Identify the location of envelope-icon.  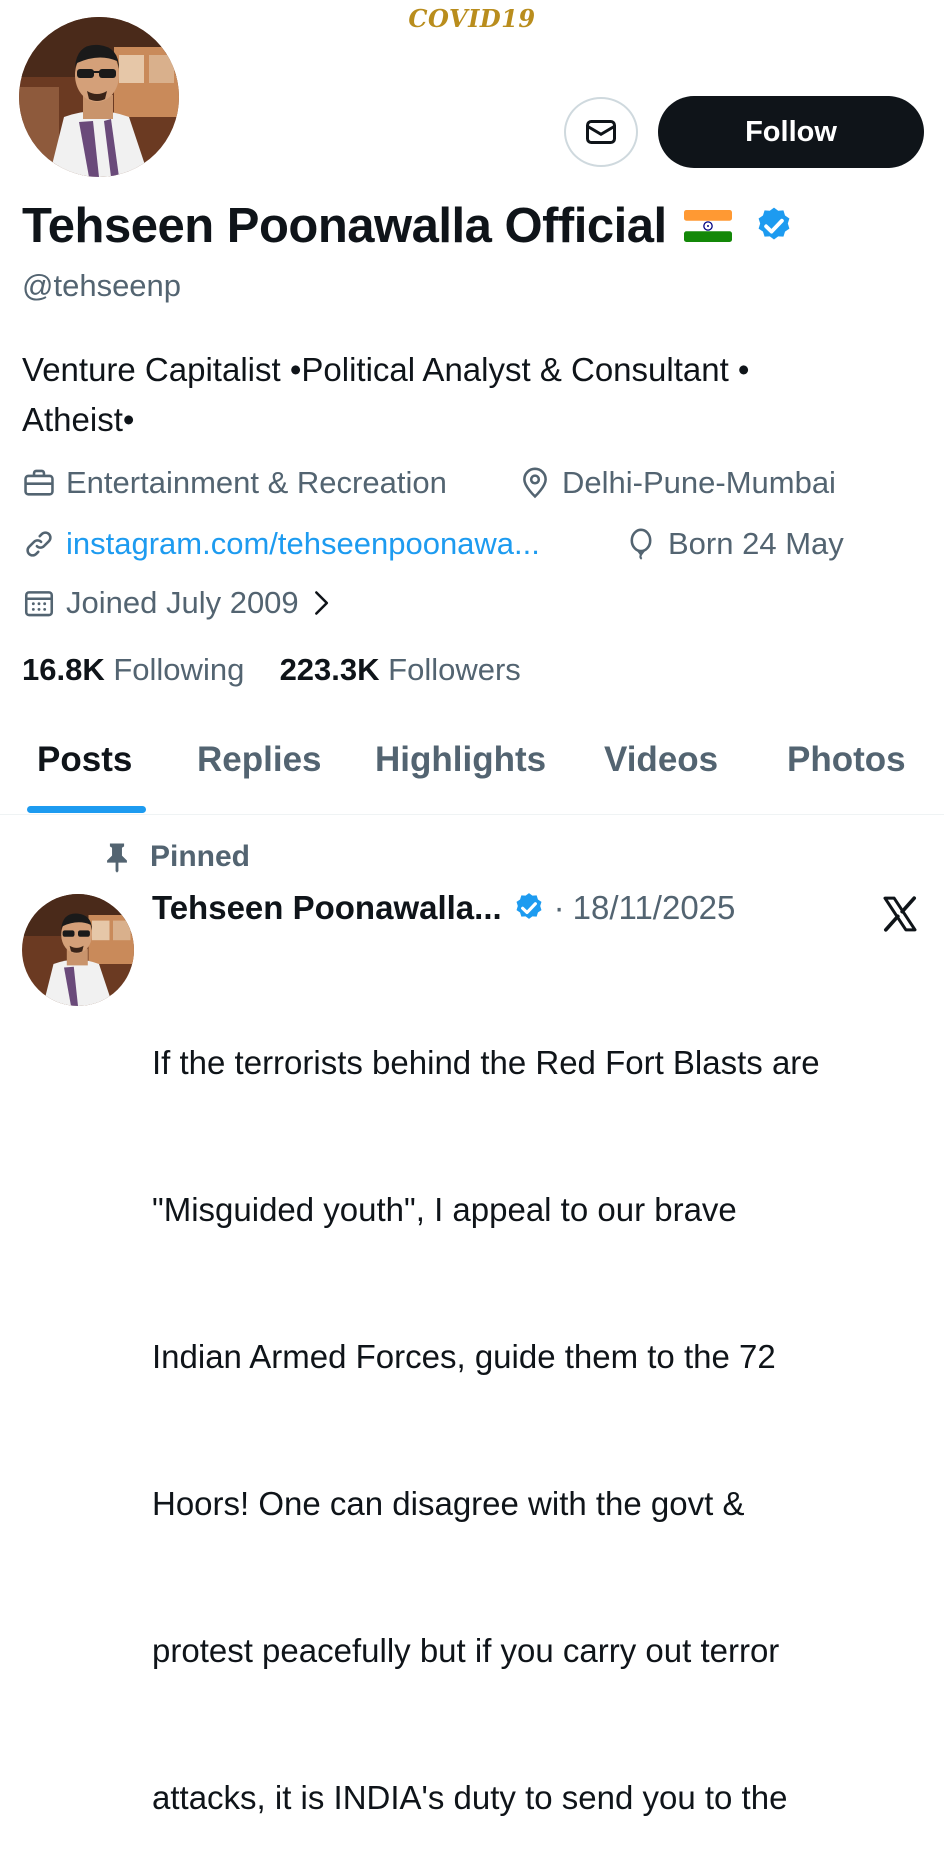
(601, 132).